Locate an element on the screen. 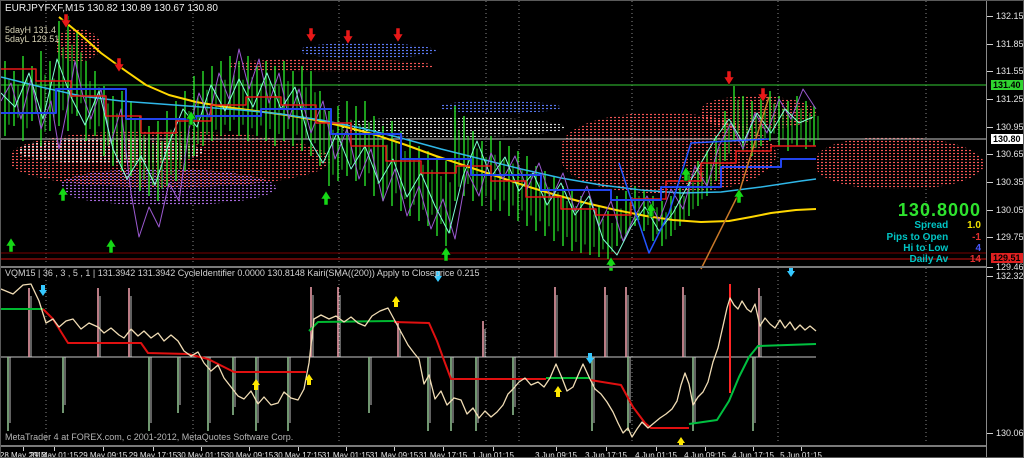  price-axis-label: 130.95 is located at coordinates (1010, 127).